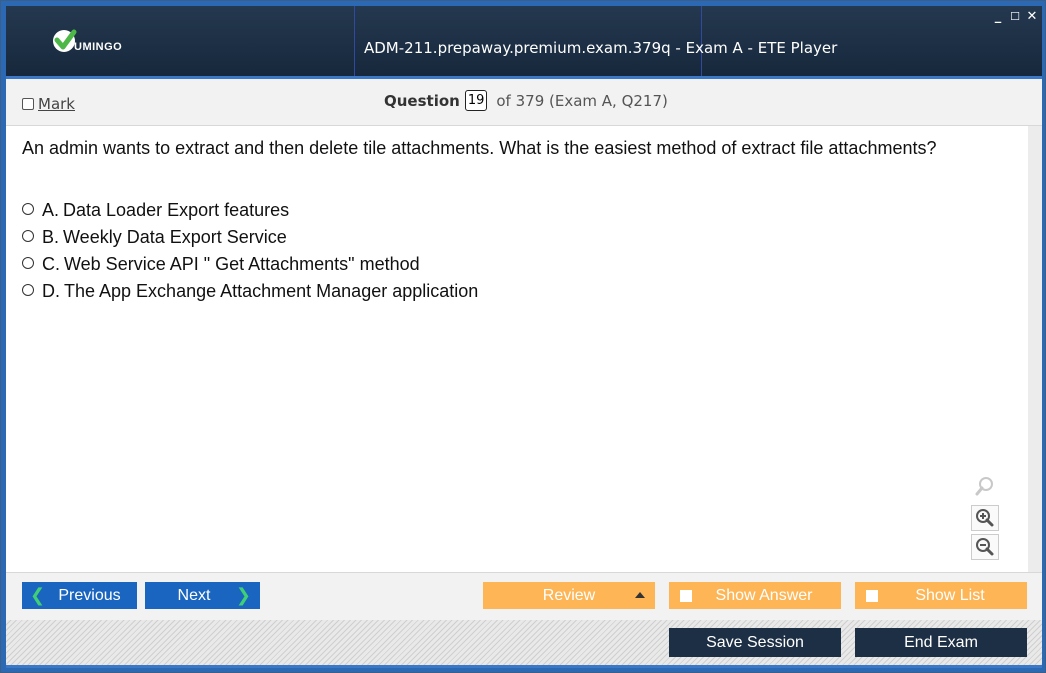 Image resolution: width=1046 pixels, height=673 pixels. I want to click on mark-checkbox-box, so click(28, 104).